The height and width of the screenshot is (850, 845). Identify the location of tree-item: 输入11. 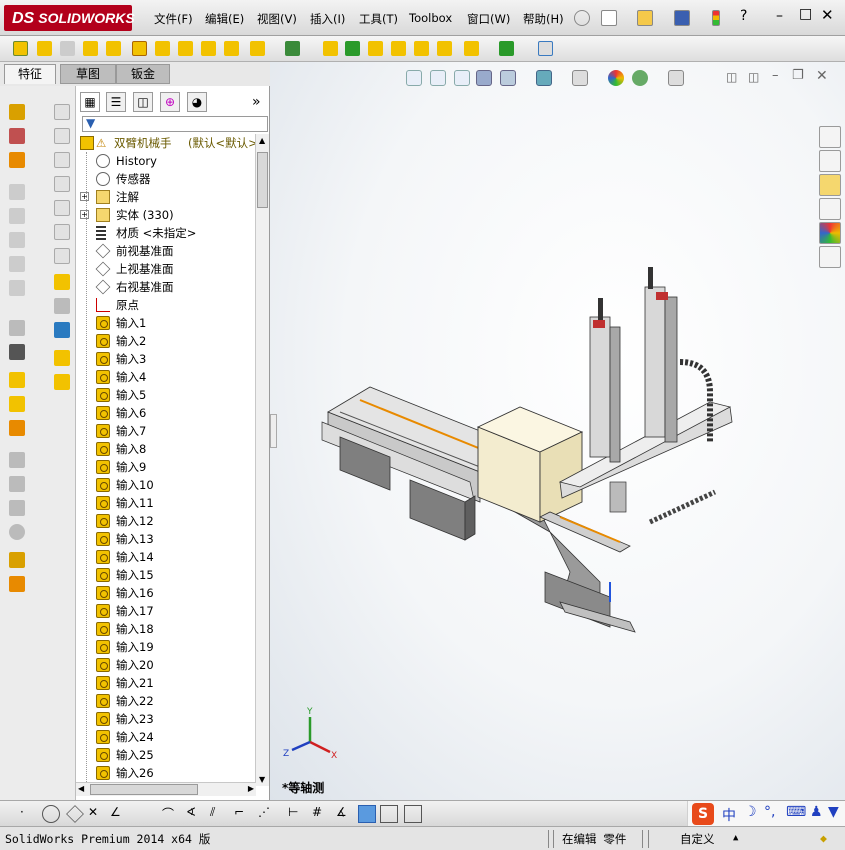
(166, 503).